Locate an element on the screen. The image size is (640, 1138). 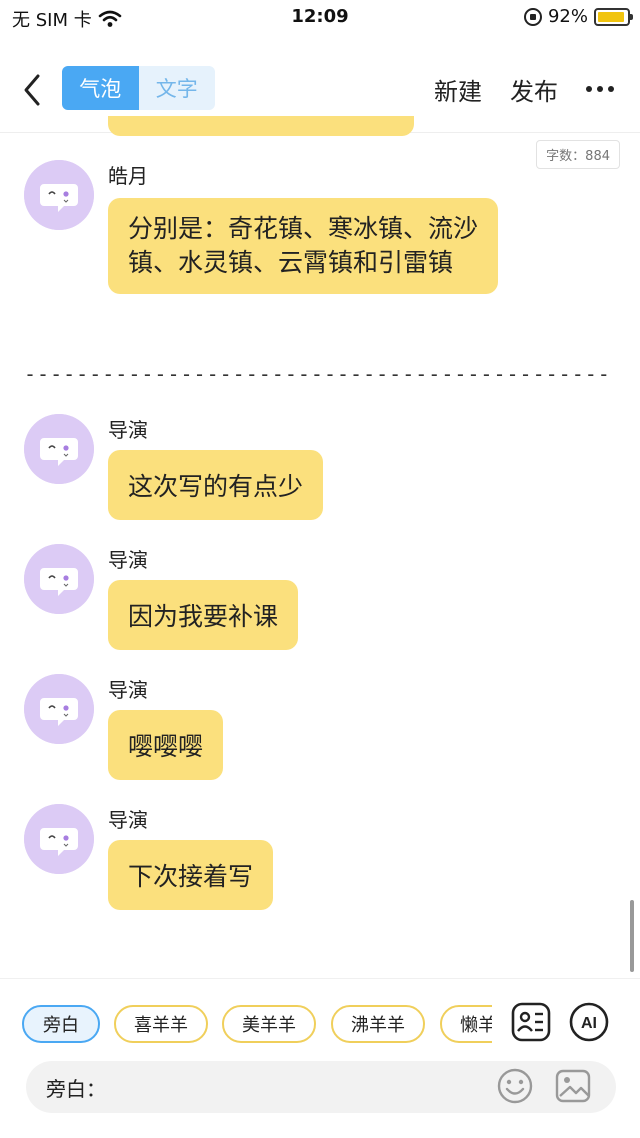
message-bubble: 分别是：奇花镇、寒冰镇、流沙 镇、水灵镇、云霄镇和引雷镇 is located at coordinates (303, 246).